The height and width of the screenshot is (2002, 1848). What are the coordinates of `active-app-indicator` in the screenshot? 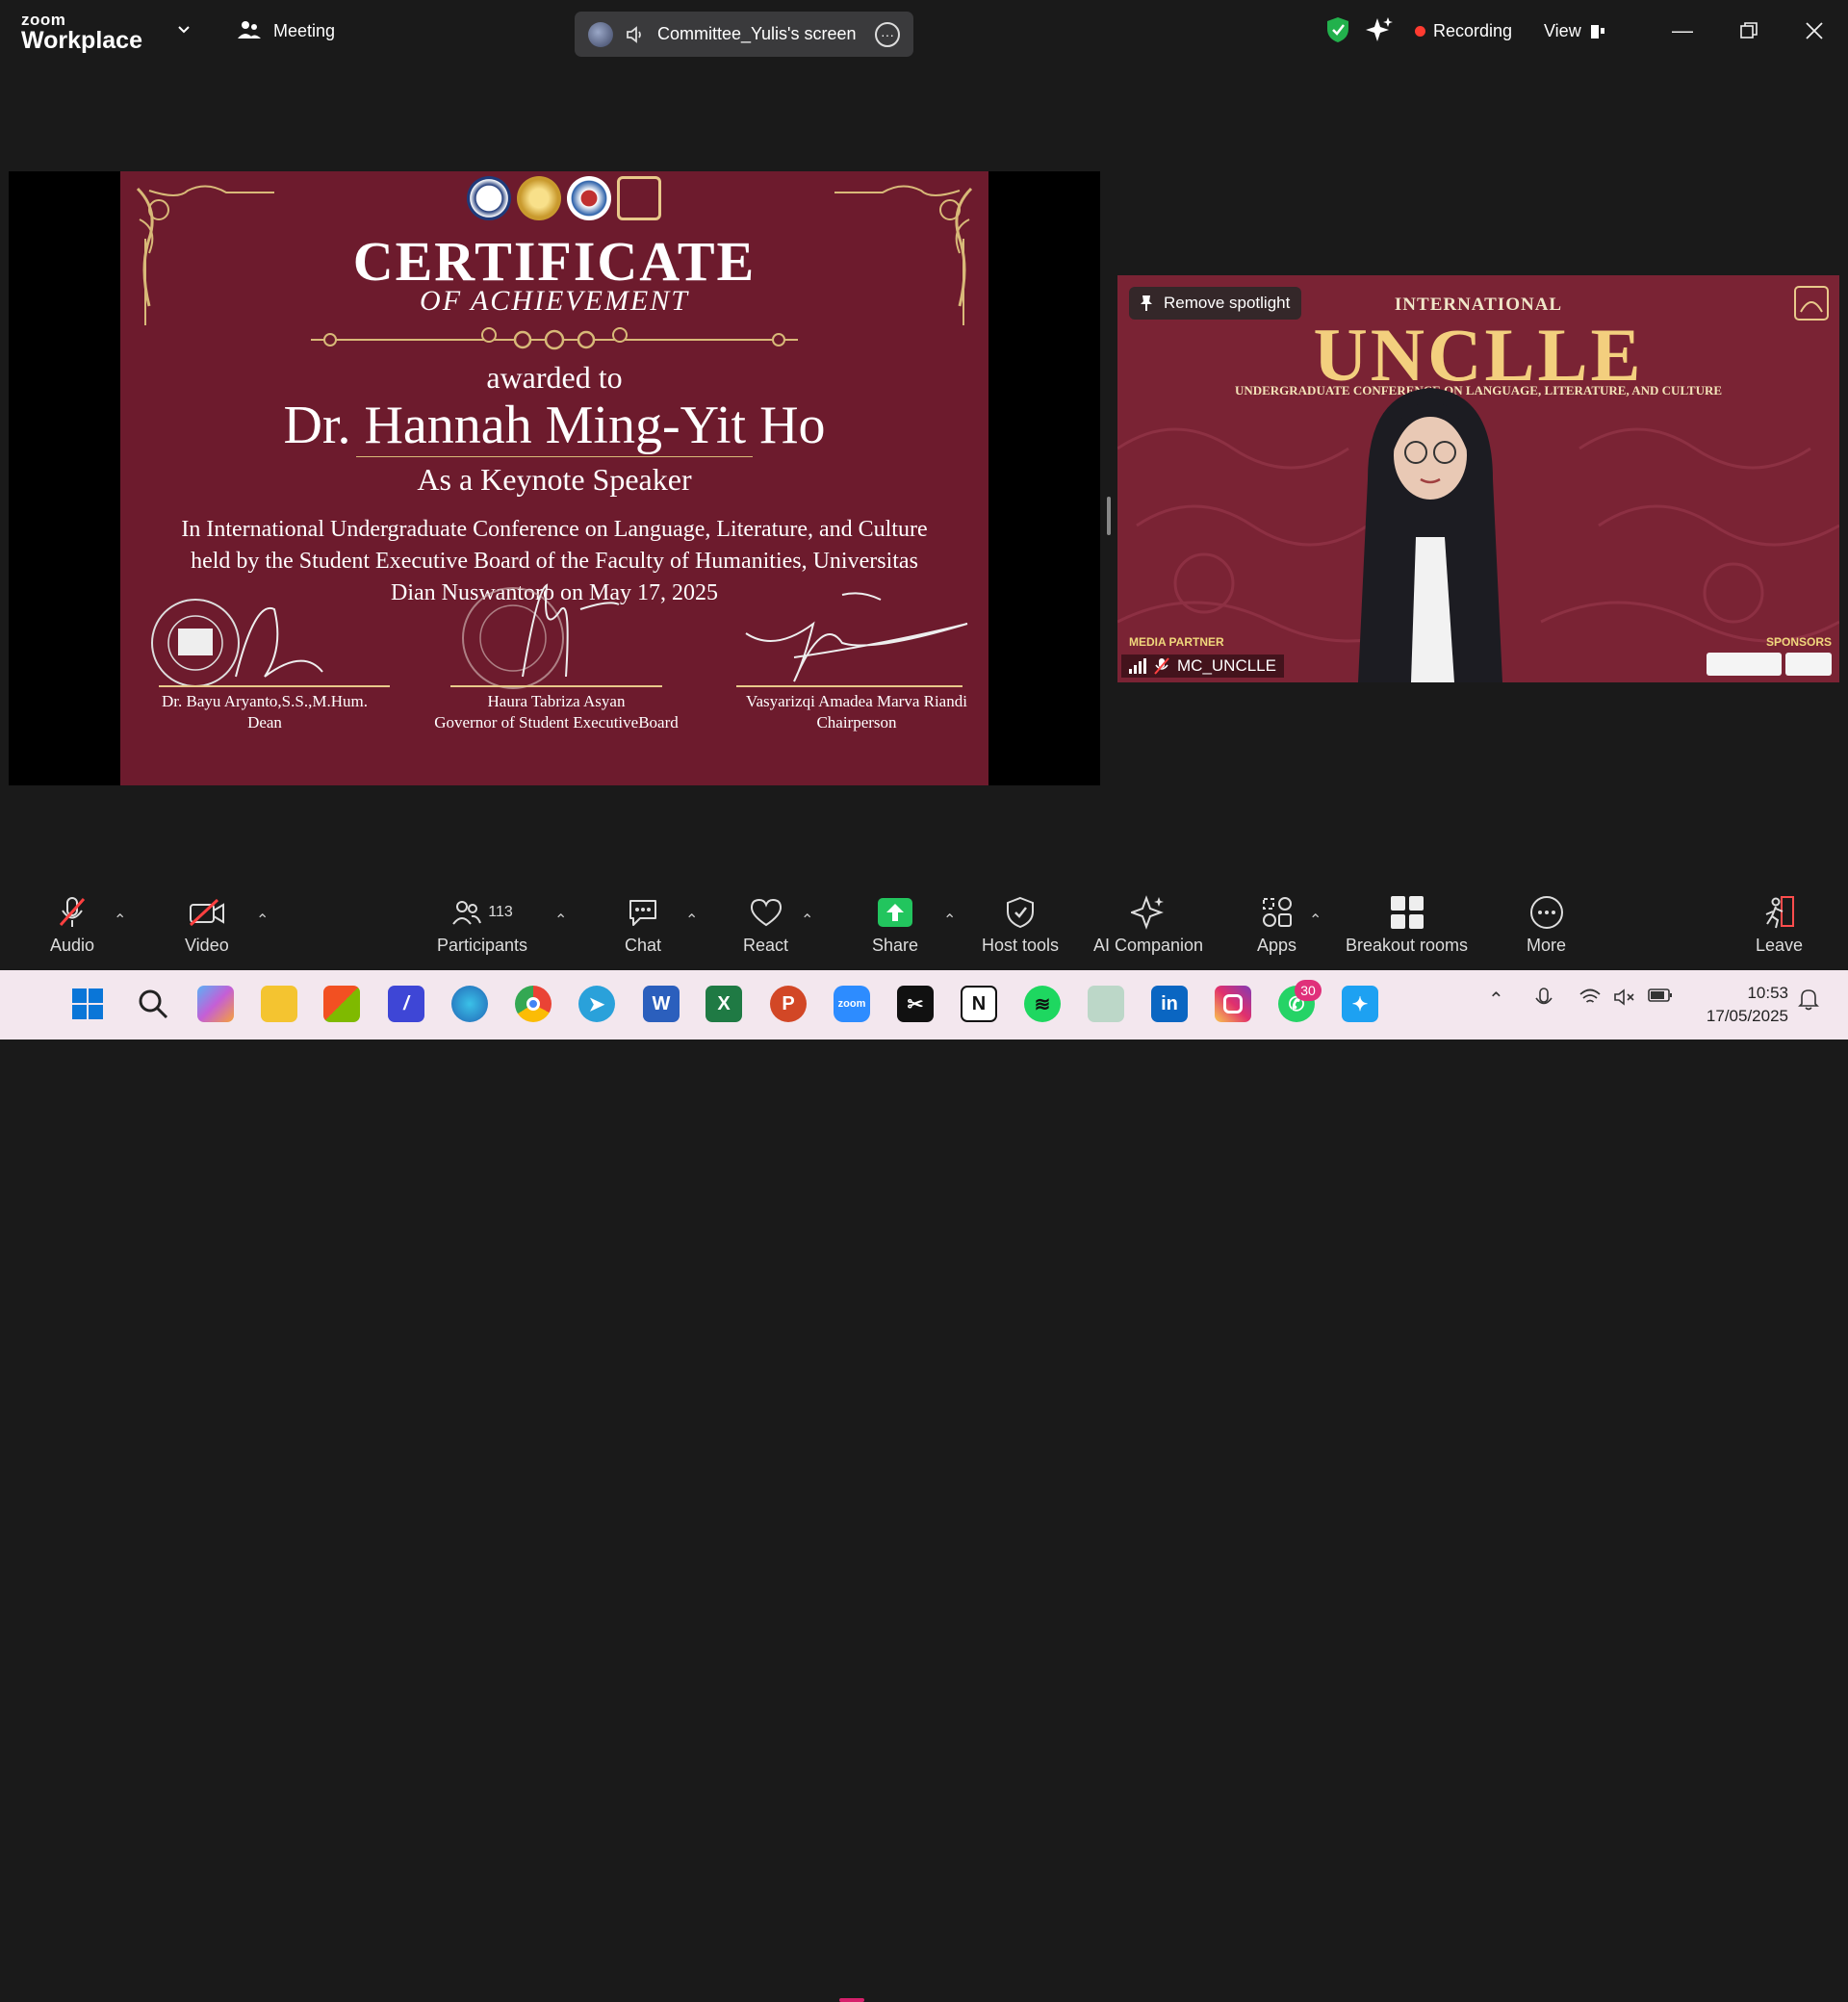 It's located at (851, 2000).